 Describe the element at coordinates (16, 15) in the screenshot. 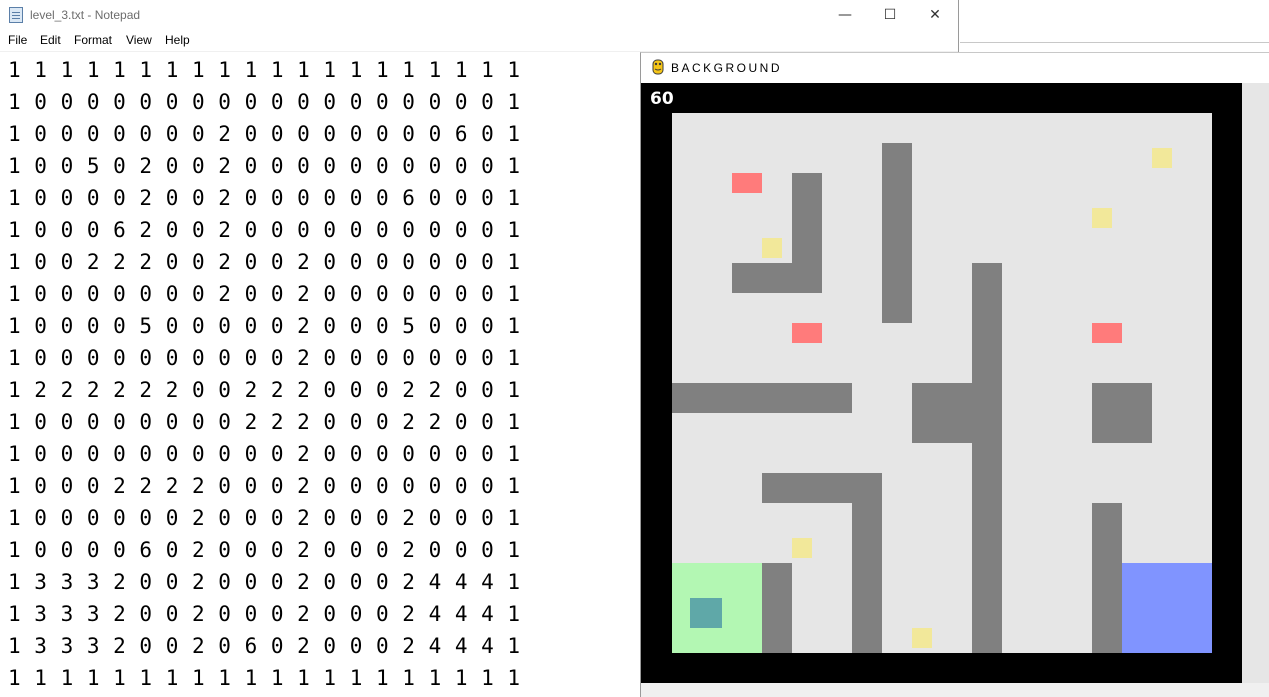

I see `notepad-app-icon` at that location.